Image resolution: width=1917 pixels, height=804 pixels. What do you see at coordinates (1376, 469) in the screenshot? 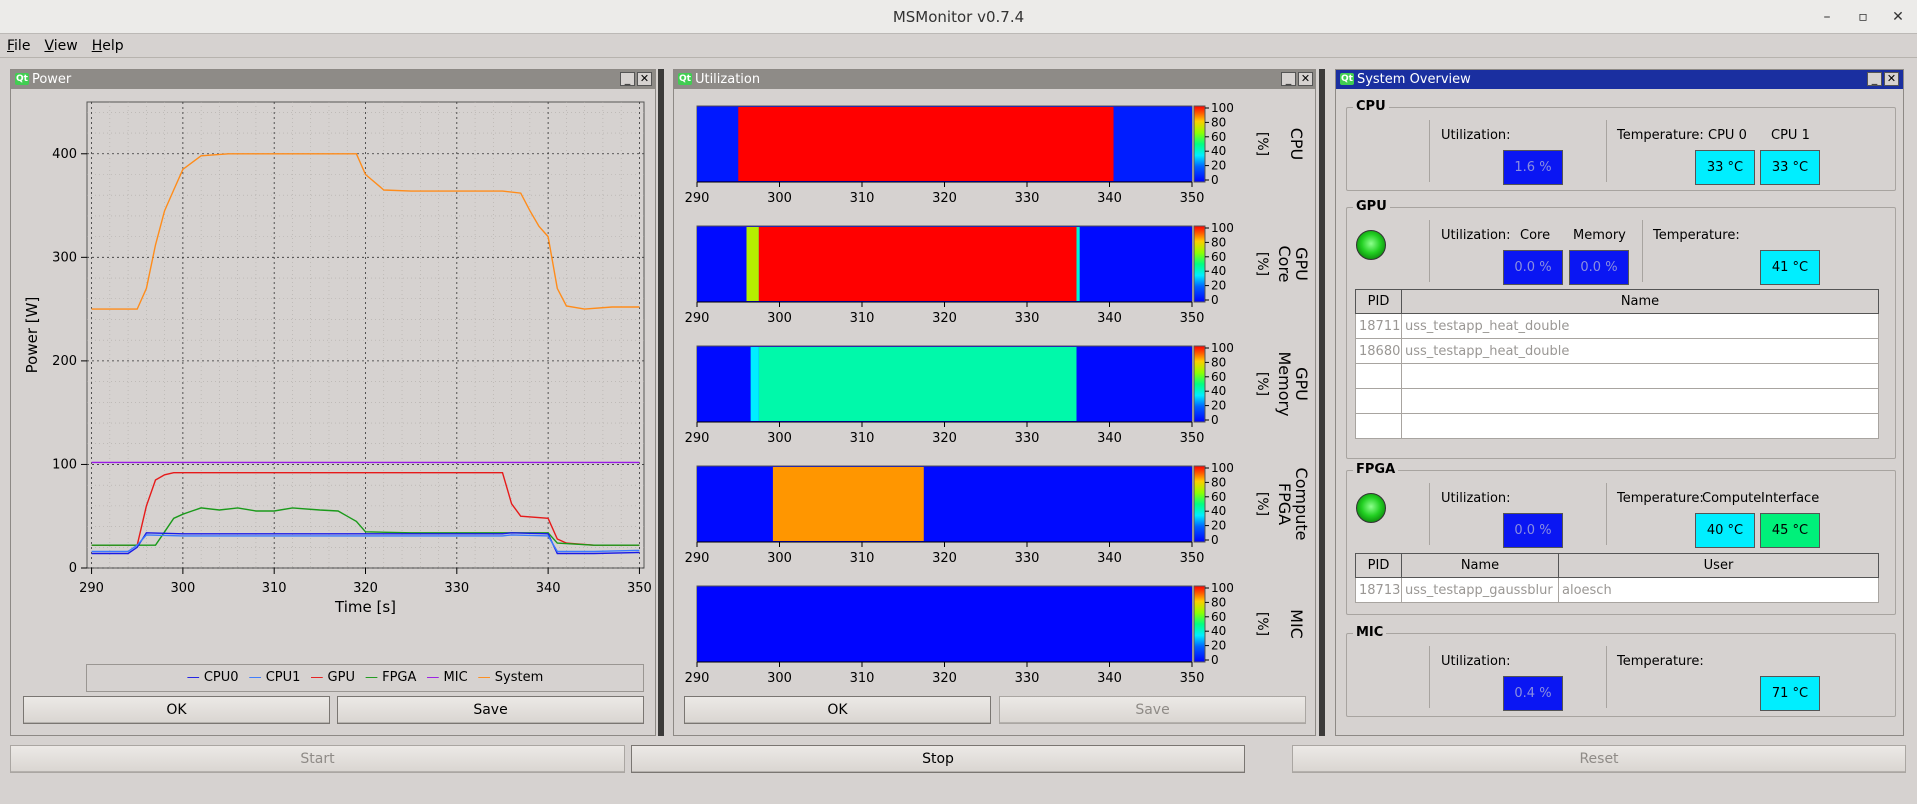
I see `fpga-group-title: FPGA` at bounding box center [1376, 469].